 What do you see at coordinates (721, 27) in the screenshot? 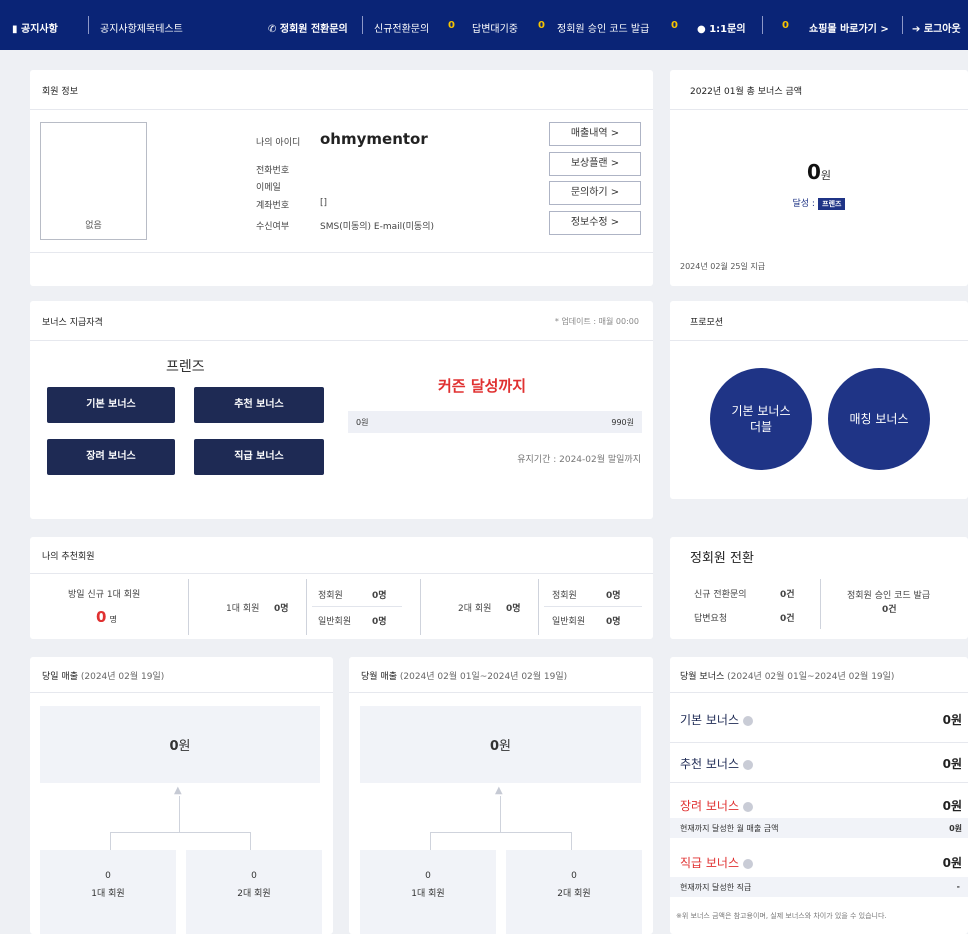
I see `one-on-one-link: ● 1:1문의` at bounding box center [721, 27].